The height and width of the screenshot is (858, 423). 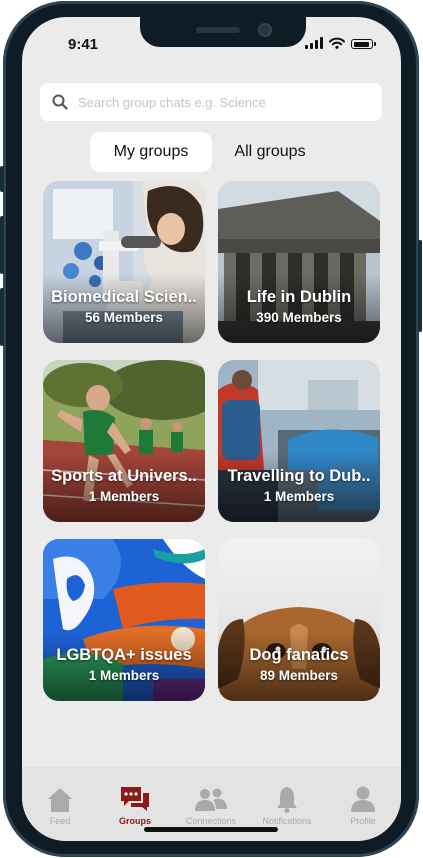 I want to click on side-button-volume-up, so click(x=2, y=245).